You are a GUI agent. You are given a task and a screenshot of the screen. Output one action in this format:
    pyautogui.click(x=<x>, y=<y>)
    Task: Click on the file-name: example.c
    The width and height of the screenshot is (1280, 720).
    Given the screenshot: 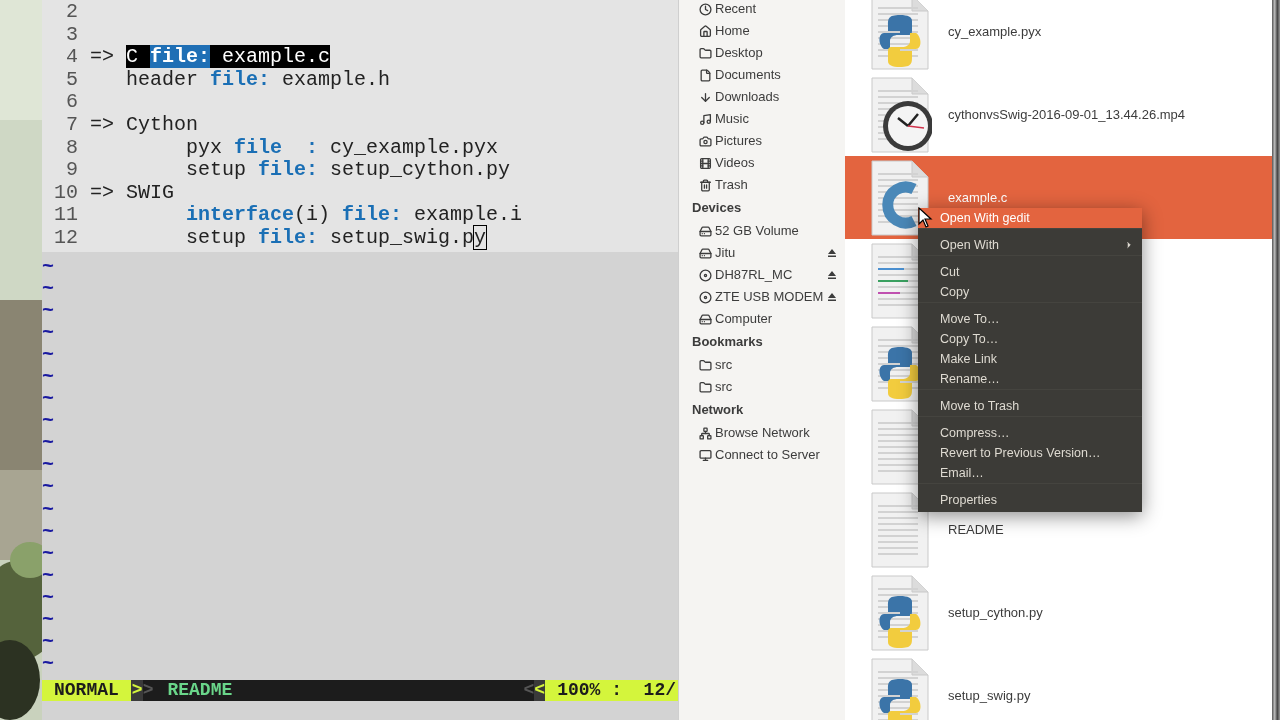 What is the action you would take?
    pyautogui.click(x=978, y=197)
    